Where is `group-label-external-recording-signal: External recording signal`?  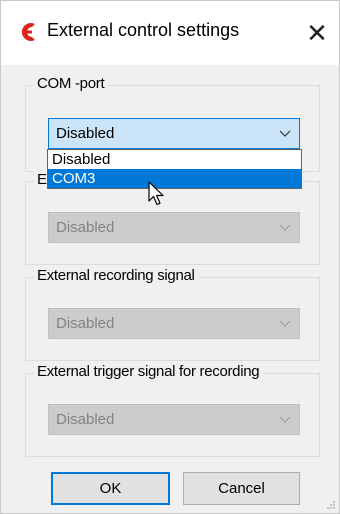
group-label-external-recording-signal: External recording signal is located at coordinates (116, 275).